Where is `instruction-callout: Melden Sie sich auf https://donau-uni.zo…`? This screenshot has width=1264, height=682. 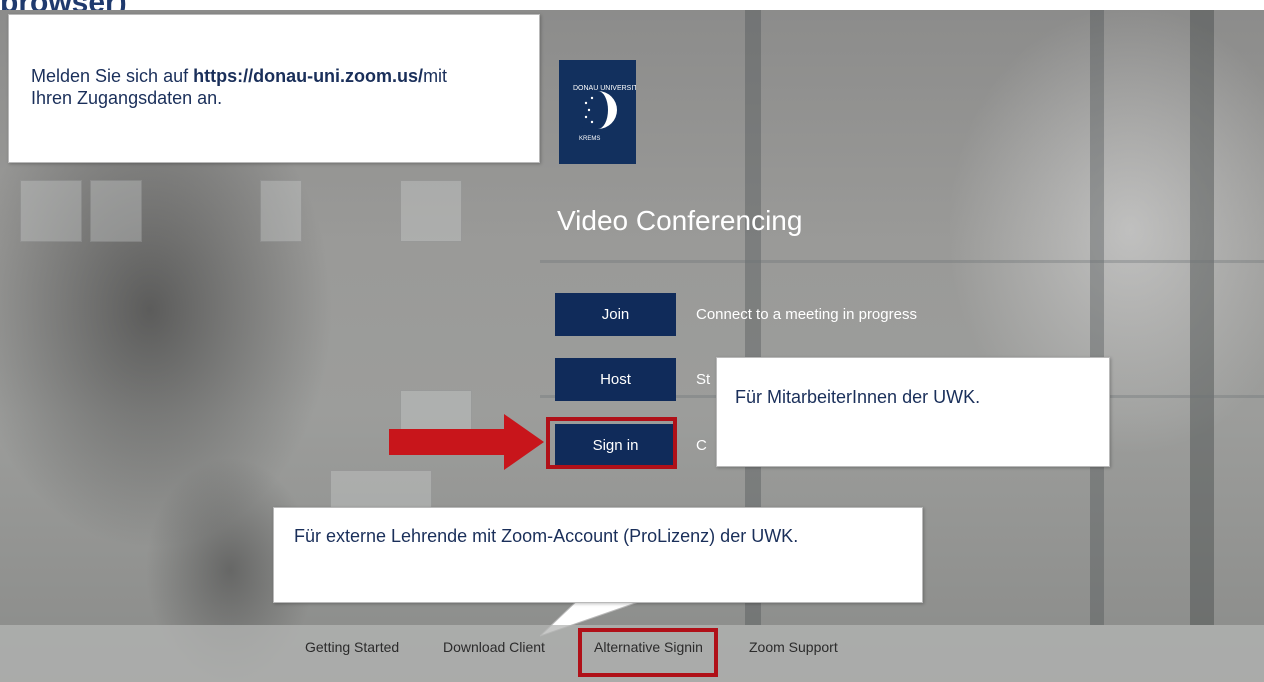
instruction-callout: Melden Sie sich auf https://donau-uni.zo… is located at coordinates (274, 88).